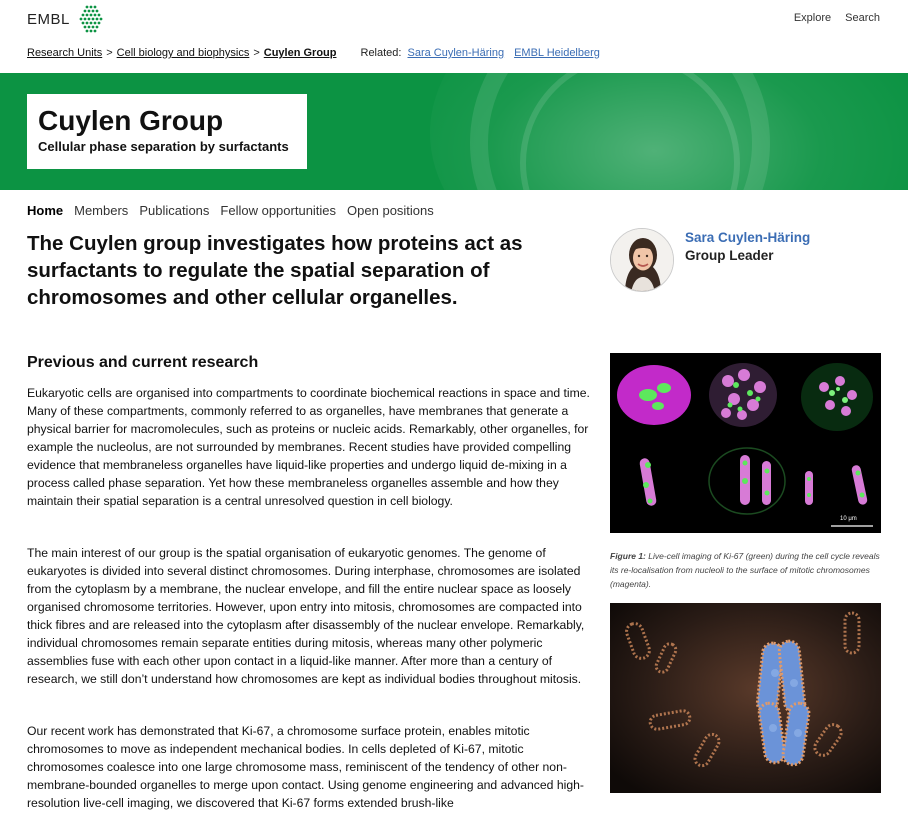 The width and height of the screenshot is (908, 814). Describe the element at coordinates (862, 18) in the screenshot. I see `search-link: Search` at that location.